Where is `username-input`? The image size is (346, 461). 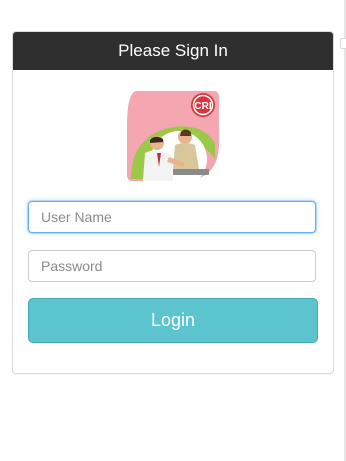 username-input is located at coordinates (172, 217).